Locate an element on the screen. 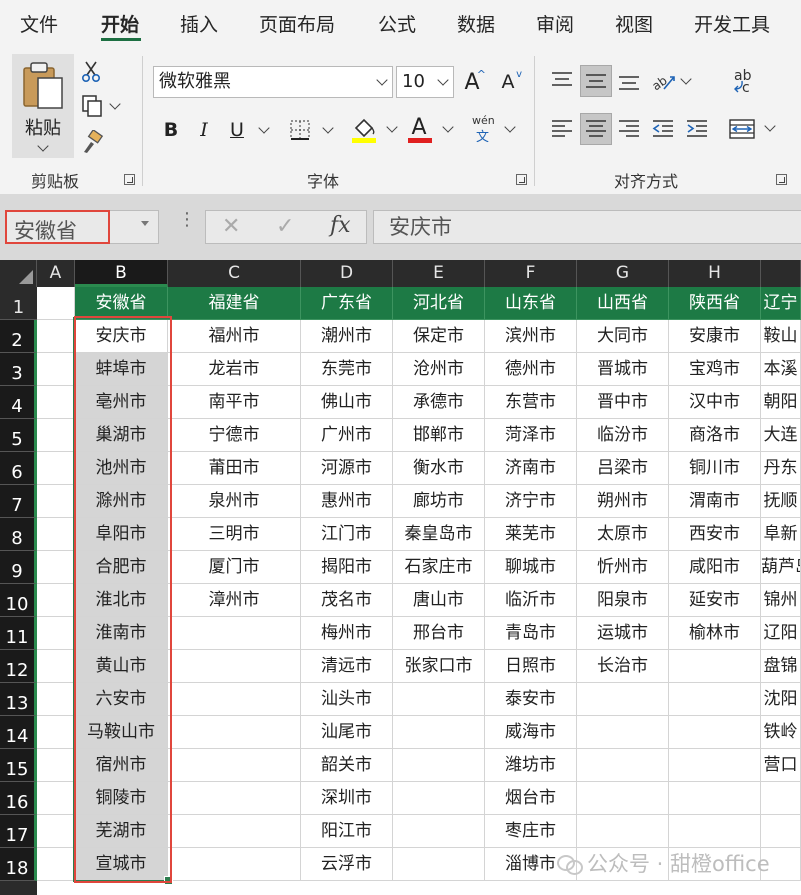 The image size is (801, 895). table-cell: 潍坊市 is located at coordinates (531, 765).